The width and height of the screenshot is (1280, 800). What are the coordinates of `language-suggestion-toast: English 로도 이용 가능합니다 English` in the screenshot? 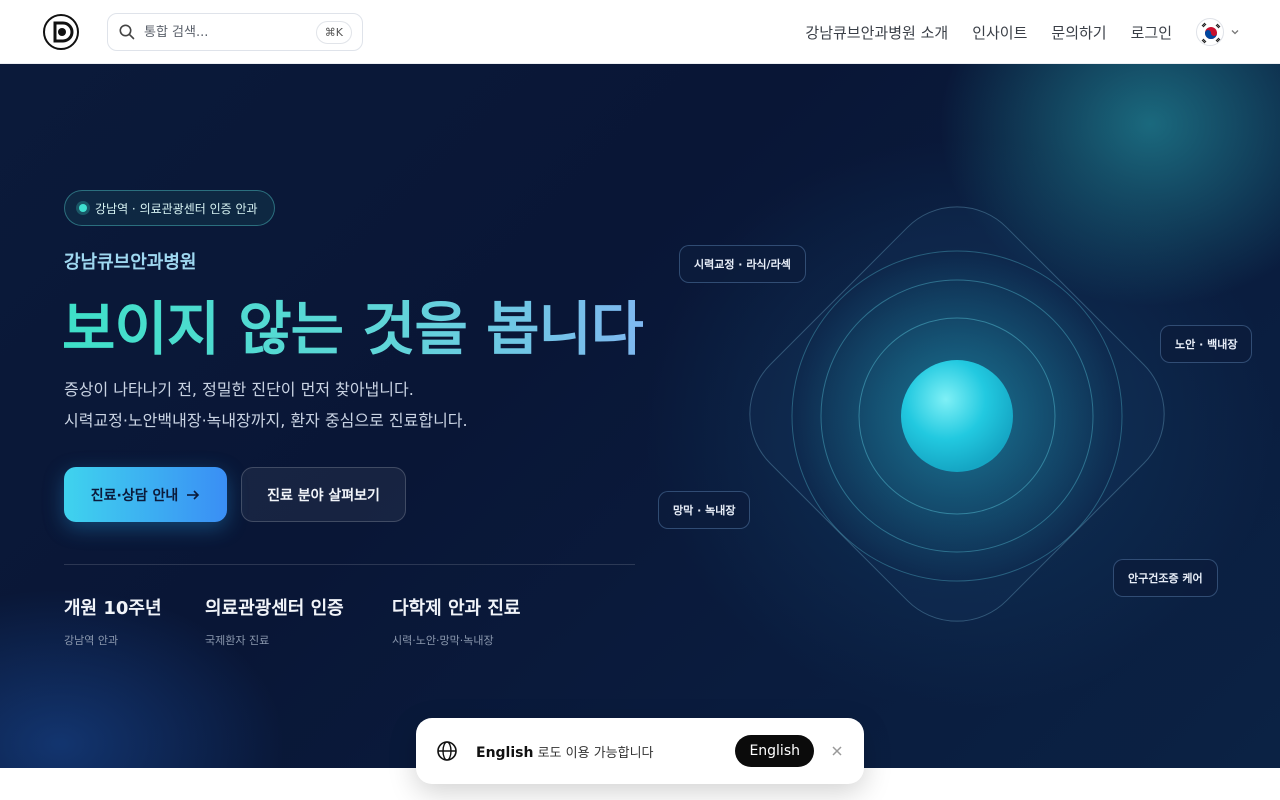 It's located at (640, 751).